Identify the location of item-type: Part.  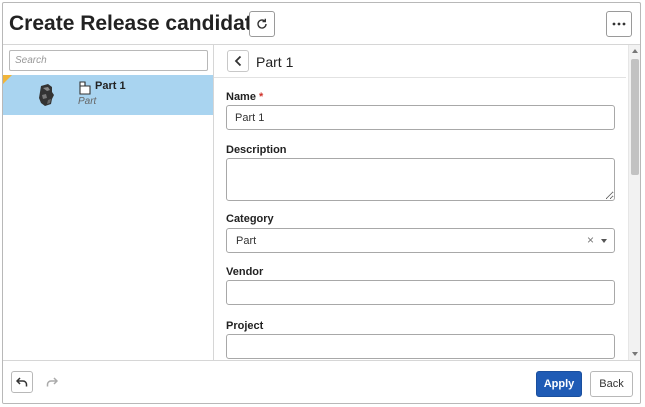
(87, 101).